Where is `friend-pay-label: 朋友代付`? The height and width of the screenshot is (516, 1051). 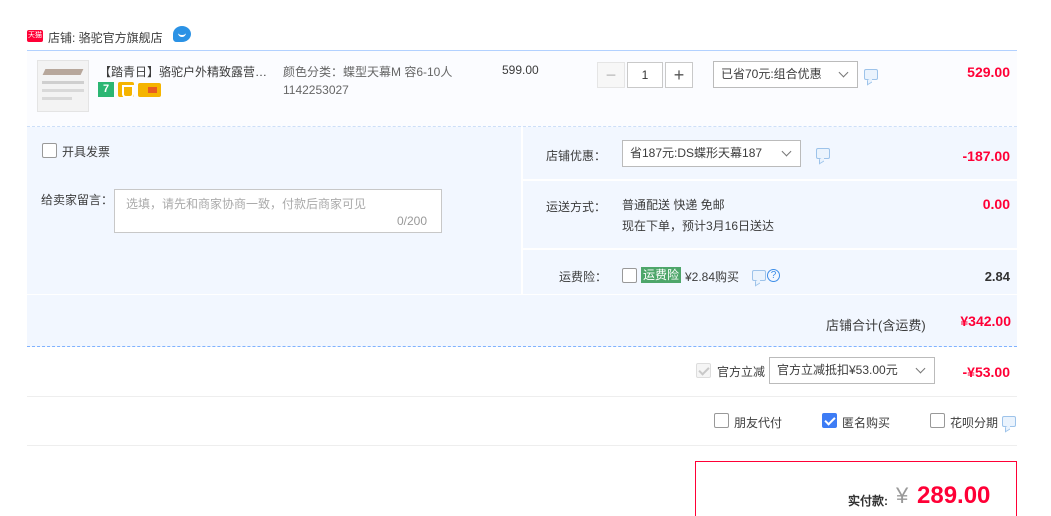
friend-pay-label: 朋友代付 is located at coordinates (758, 422).